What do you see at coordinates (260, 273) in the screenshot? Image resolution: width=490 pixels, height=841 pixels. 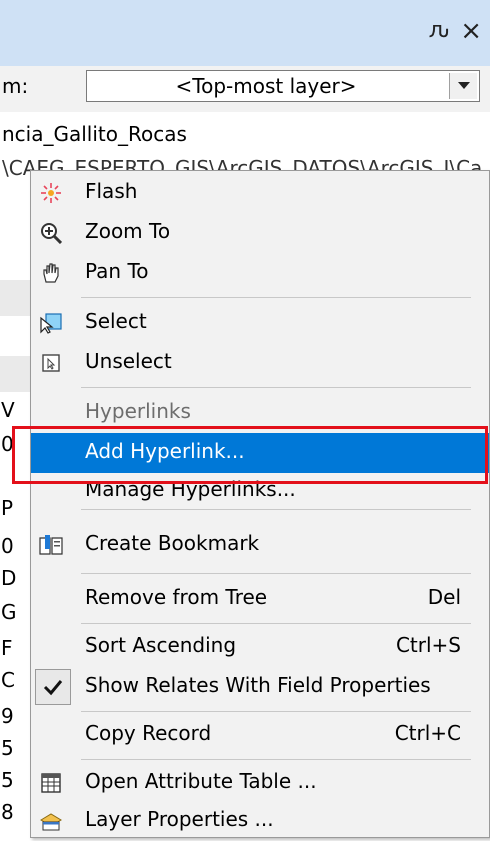 I see `menu-item-pan-to: Pan To` at bounding box center [260, 273].